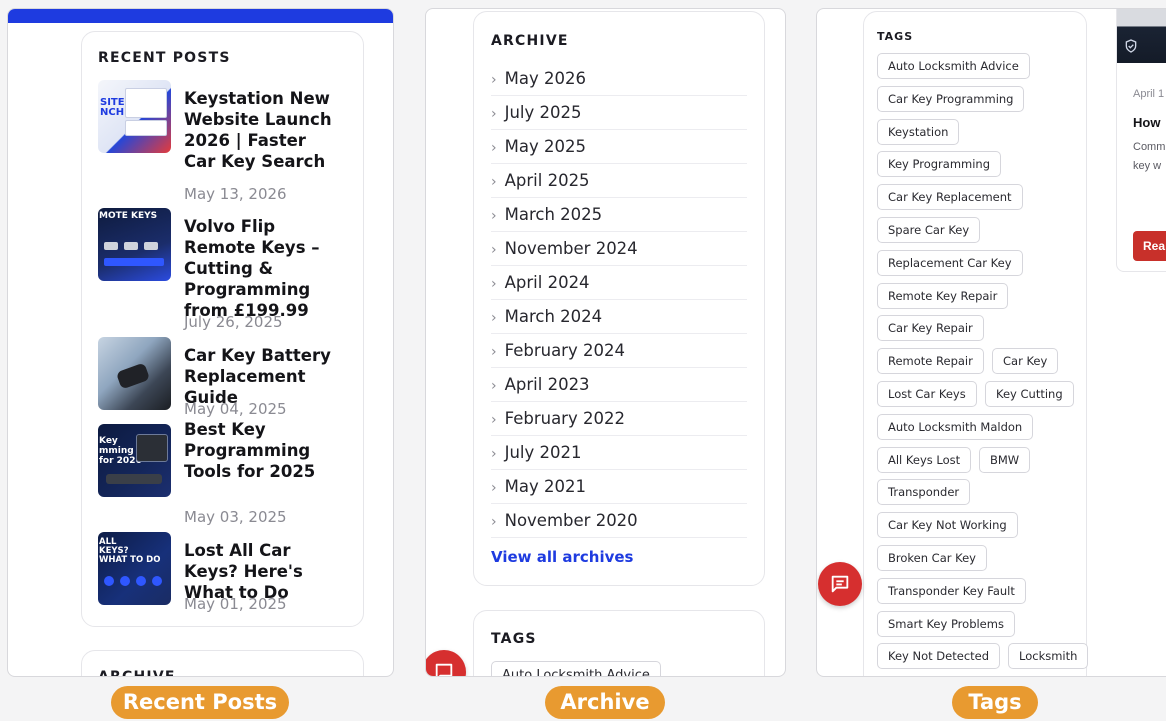 The width and height of the screenshot is (1166, 721). I want to click on tag-chip: Broken Car Key, so click(932, 558).